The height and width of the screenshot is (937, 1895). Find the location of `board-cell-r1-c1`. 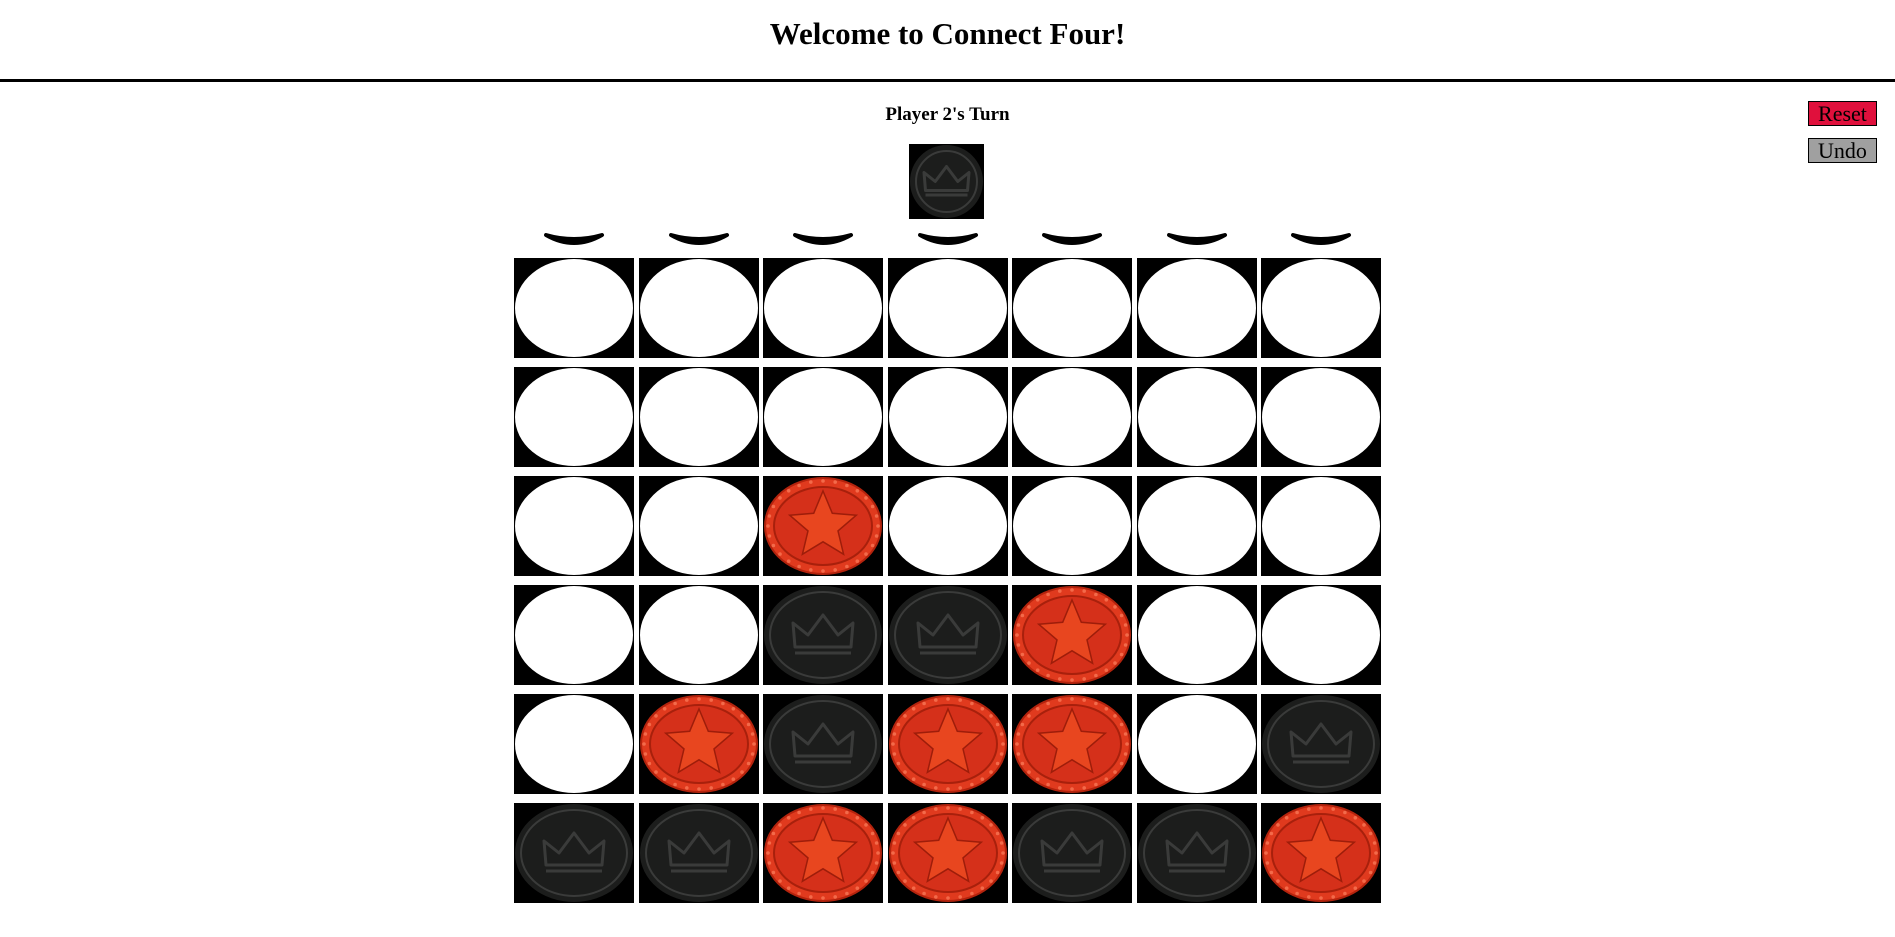

board-cell-r1-c1 is located at coordinates (574, 308).